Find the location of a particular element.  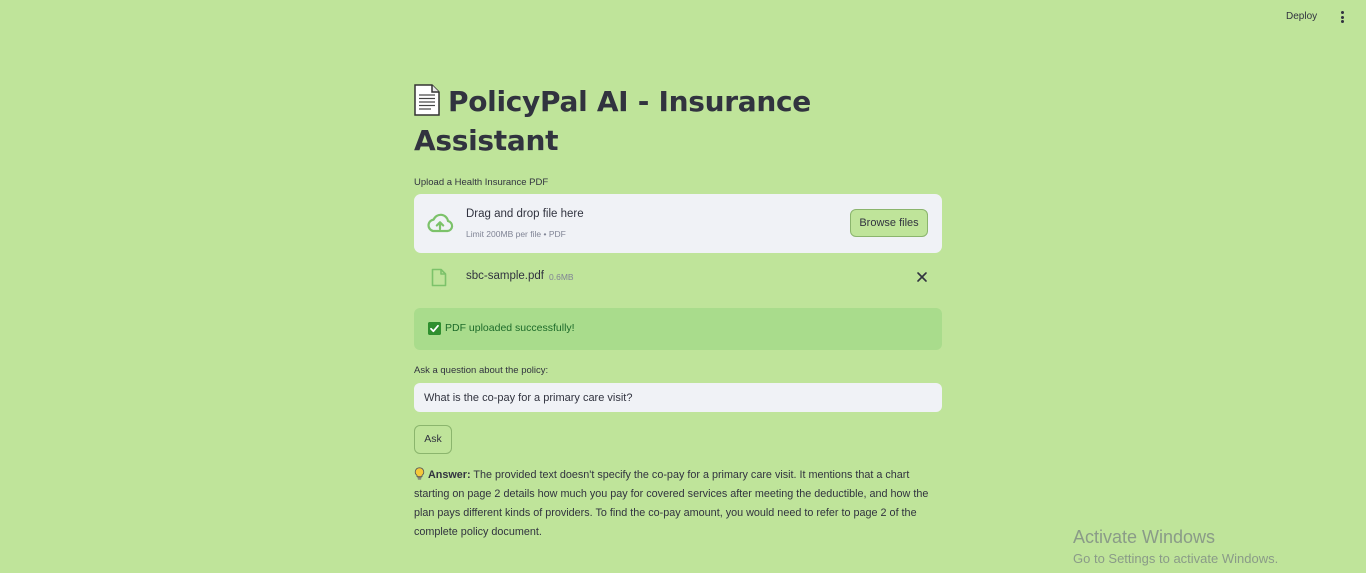

question-label: Ask a question about the policy: is located at coordinates (481, 370).